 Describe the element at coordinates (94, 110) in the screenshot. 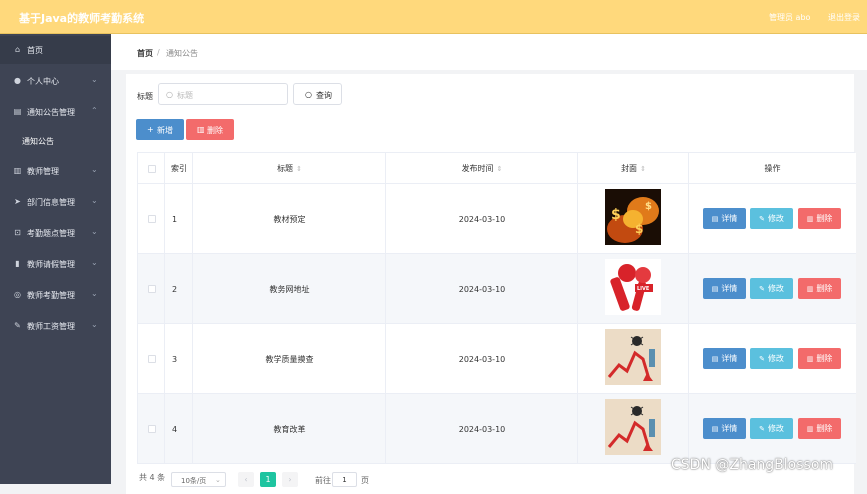

I see `chevron-up-icon: ⌃` at that location.